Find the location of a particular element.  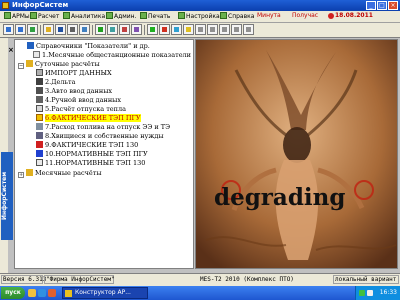

tree-item-monthly-calcs: + Месячные расчёты is located at coordinates (60, 173).